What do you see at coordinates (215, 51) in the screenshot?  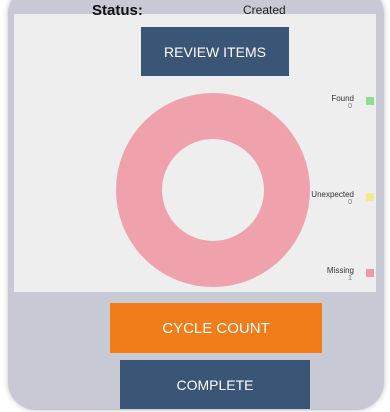 I see `review-items-button: REVIEW ITEMS` at bounding box center [215, 51].